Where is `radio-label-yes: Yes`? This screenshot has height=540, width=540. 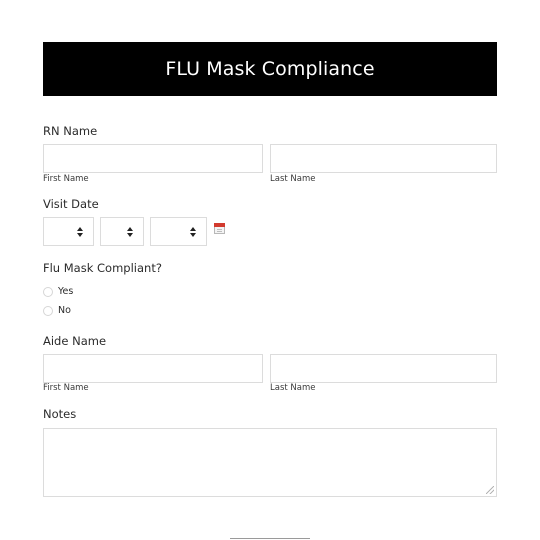
radio-label-yes: Yes is located at coordinates (66, 291).